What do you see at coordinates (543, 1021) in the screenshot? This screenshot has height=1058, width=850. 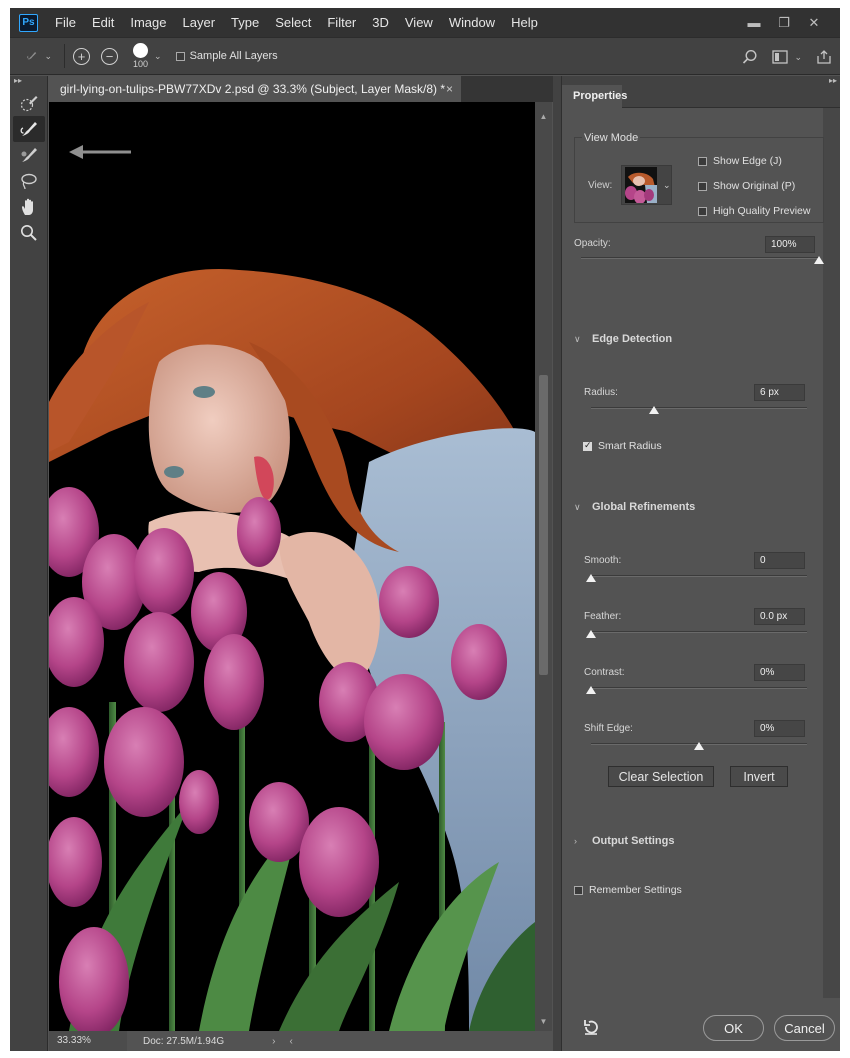 I see `scroll-down-icon: ▼` at bounding box center [543, 1021].